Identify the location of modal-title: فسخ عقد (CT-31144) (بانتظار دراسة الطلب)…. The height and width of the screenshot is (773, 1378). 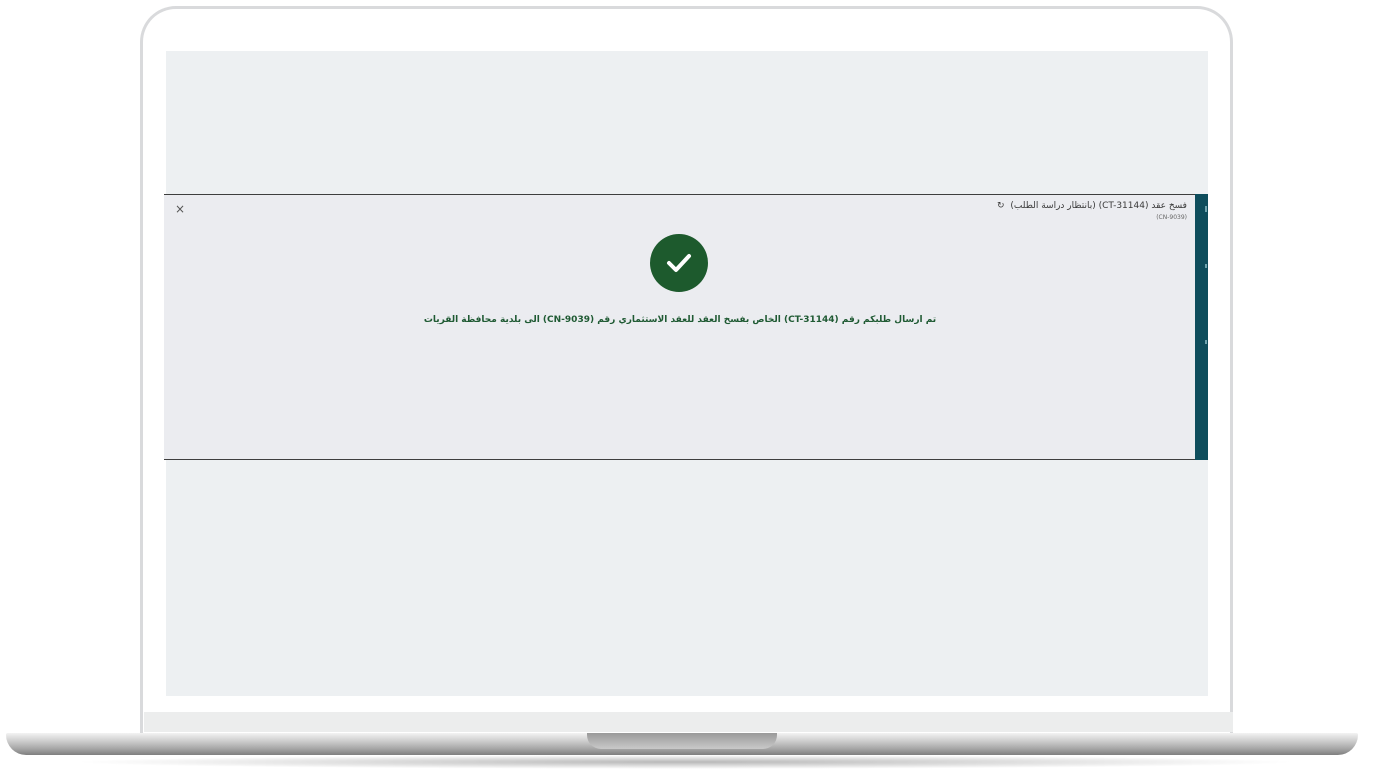
(1081, 206).